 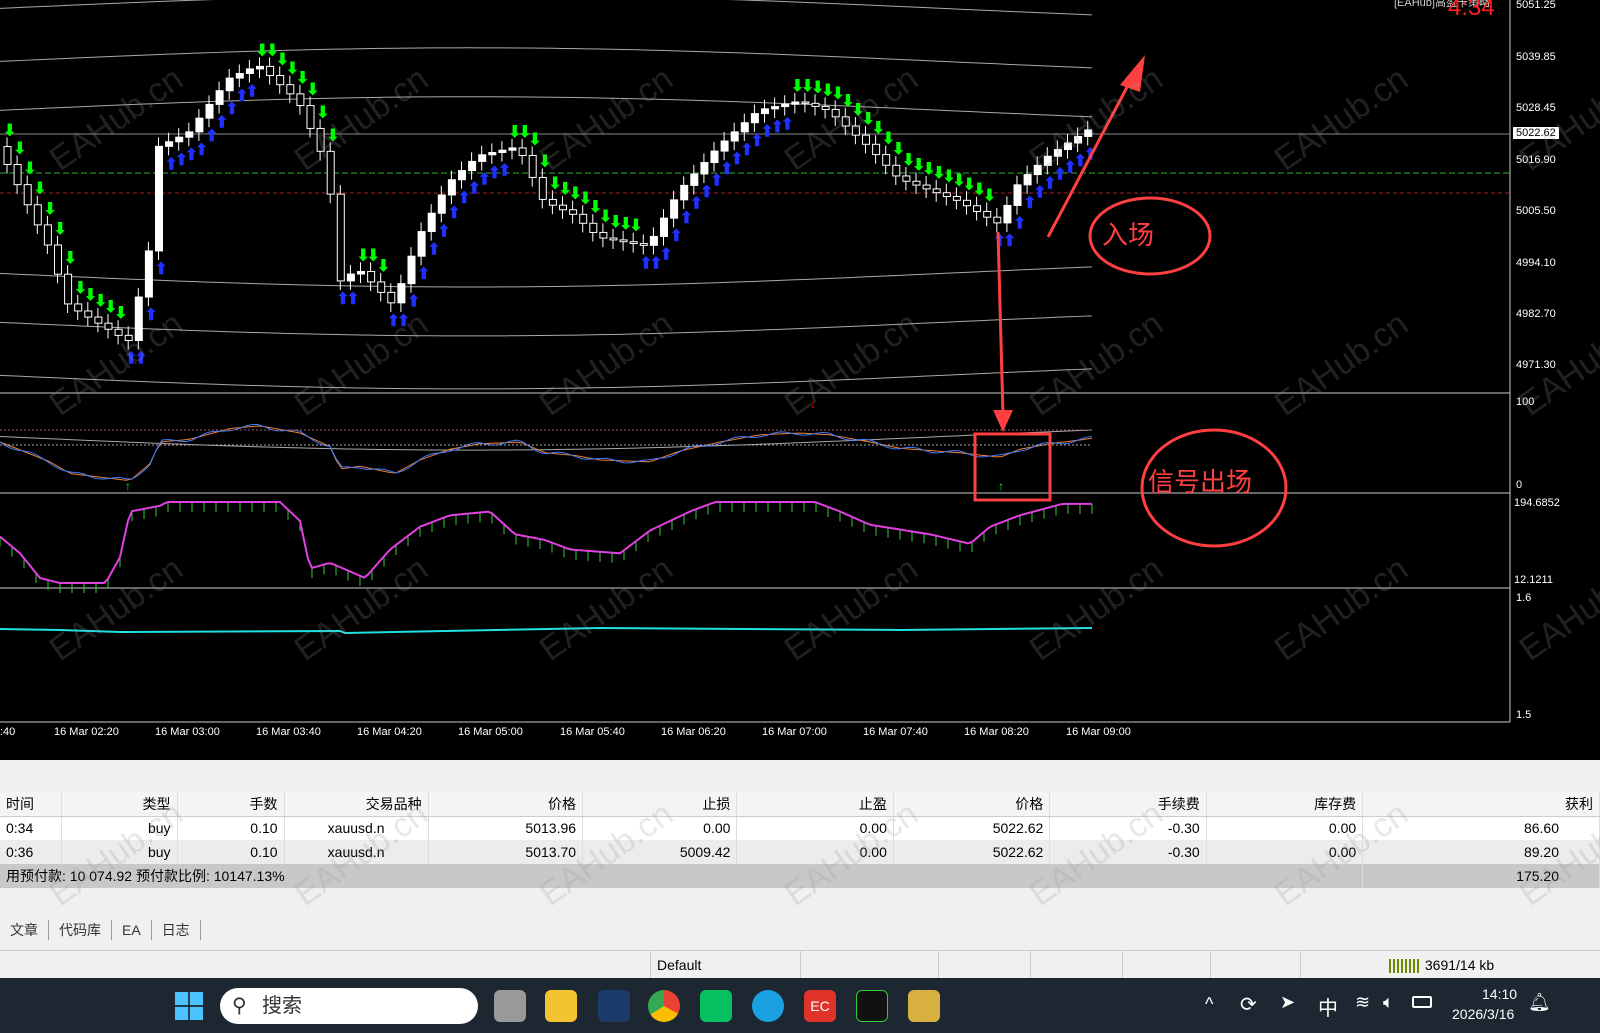 What do you see at coordinates (820, 1006) in the screenshot?
I see `ec-icon: EC` at bounding box center [820, 1006].